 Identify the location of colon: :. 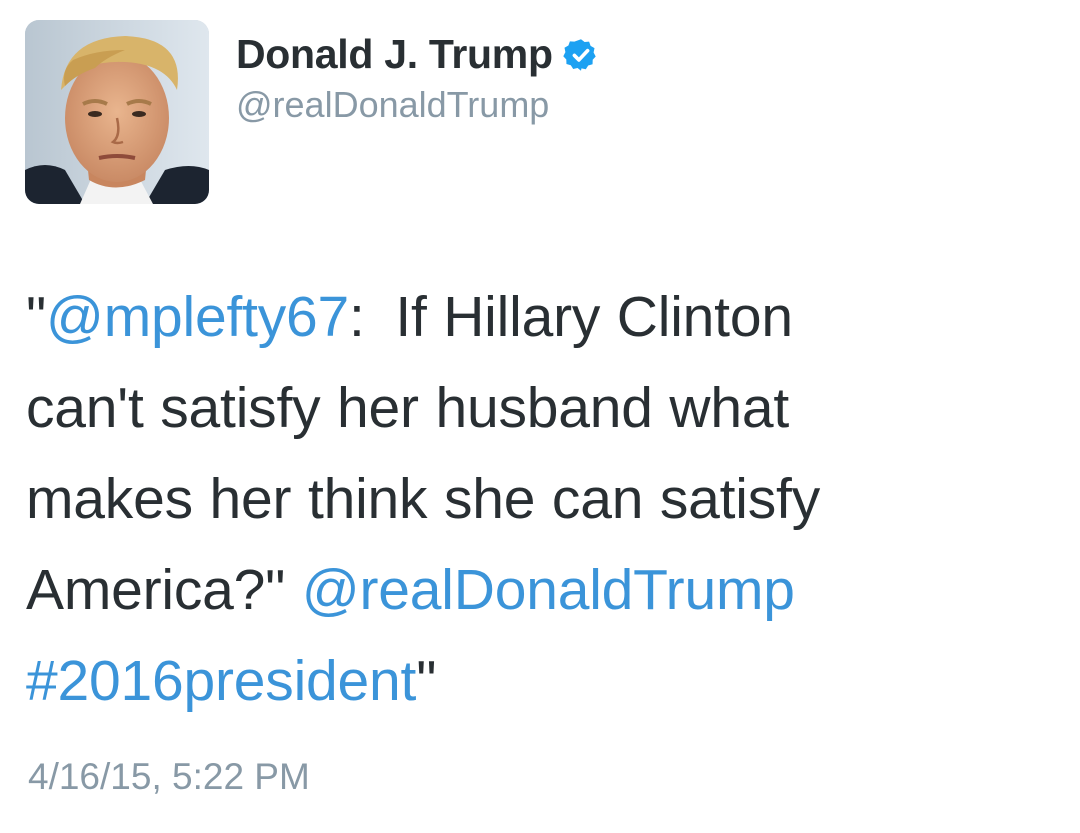
(357, 317).